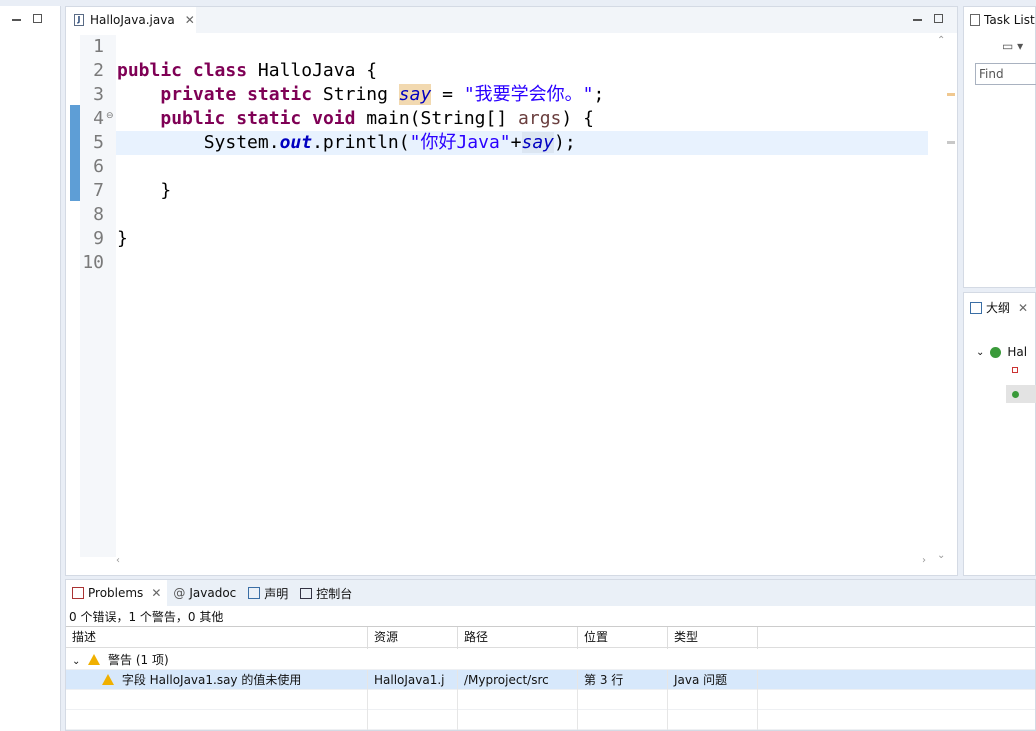 The width and height of the screenshot is (1036, 731). What do you see at coordinates (413, 680) in the screenshot?
I see `problem-resource: HalloJava1.j` at bounding box center [413, 680].